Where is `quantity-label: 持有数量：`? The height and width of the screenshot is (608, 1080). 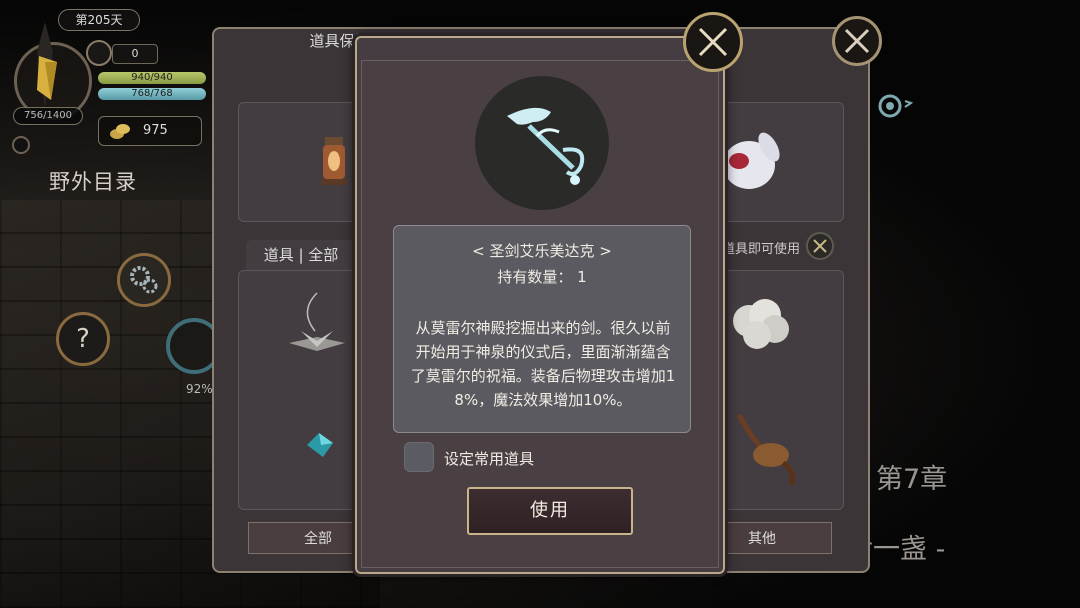 quantity-label: 持有数量： is located at coordinates (535, 277).